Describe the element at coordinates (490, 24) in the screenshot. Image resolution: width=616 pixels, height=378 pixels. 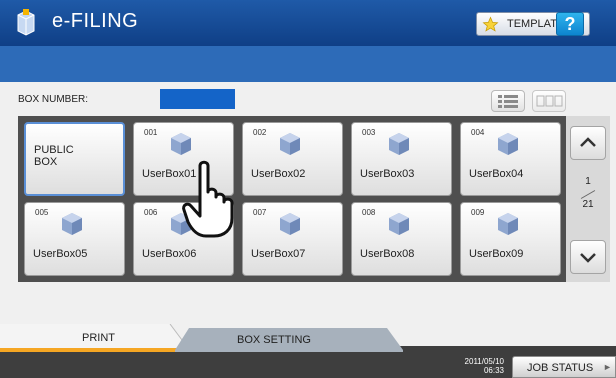
I see `star-icon` at that location.